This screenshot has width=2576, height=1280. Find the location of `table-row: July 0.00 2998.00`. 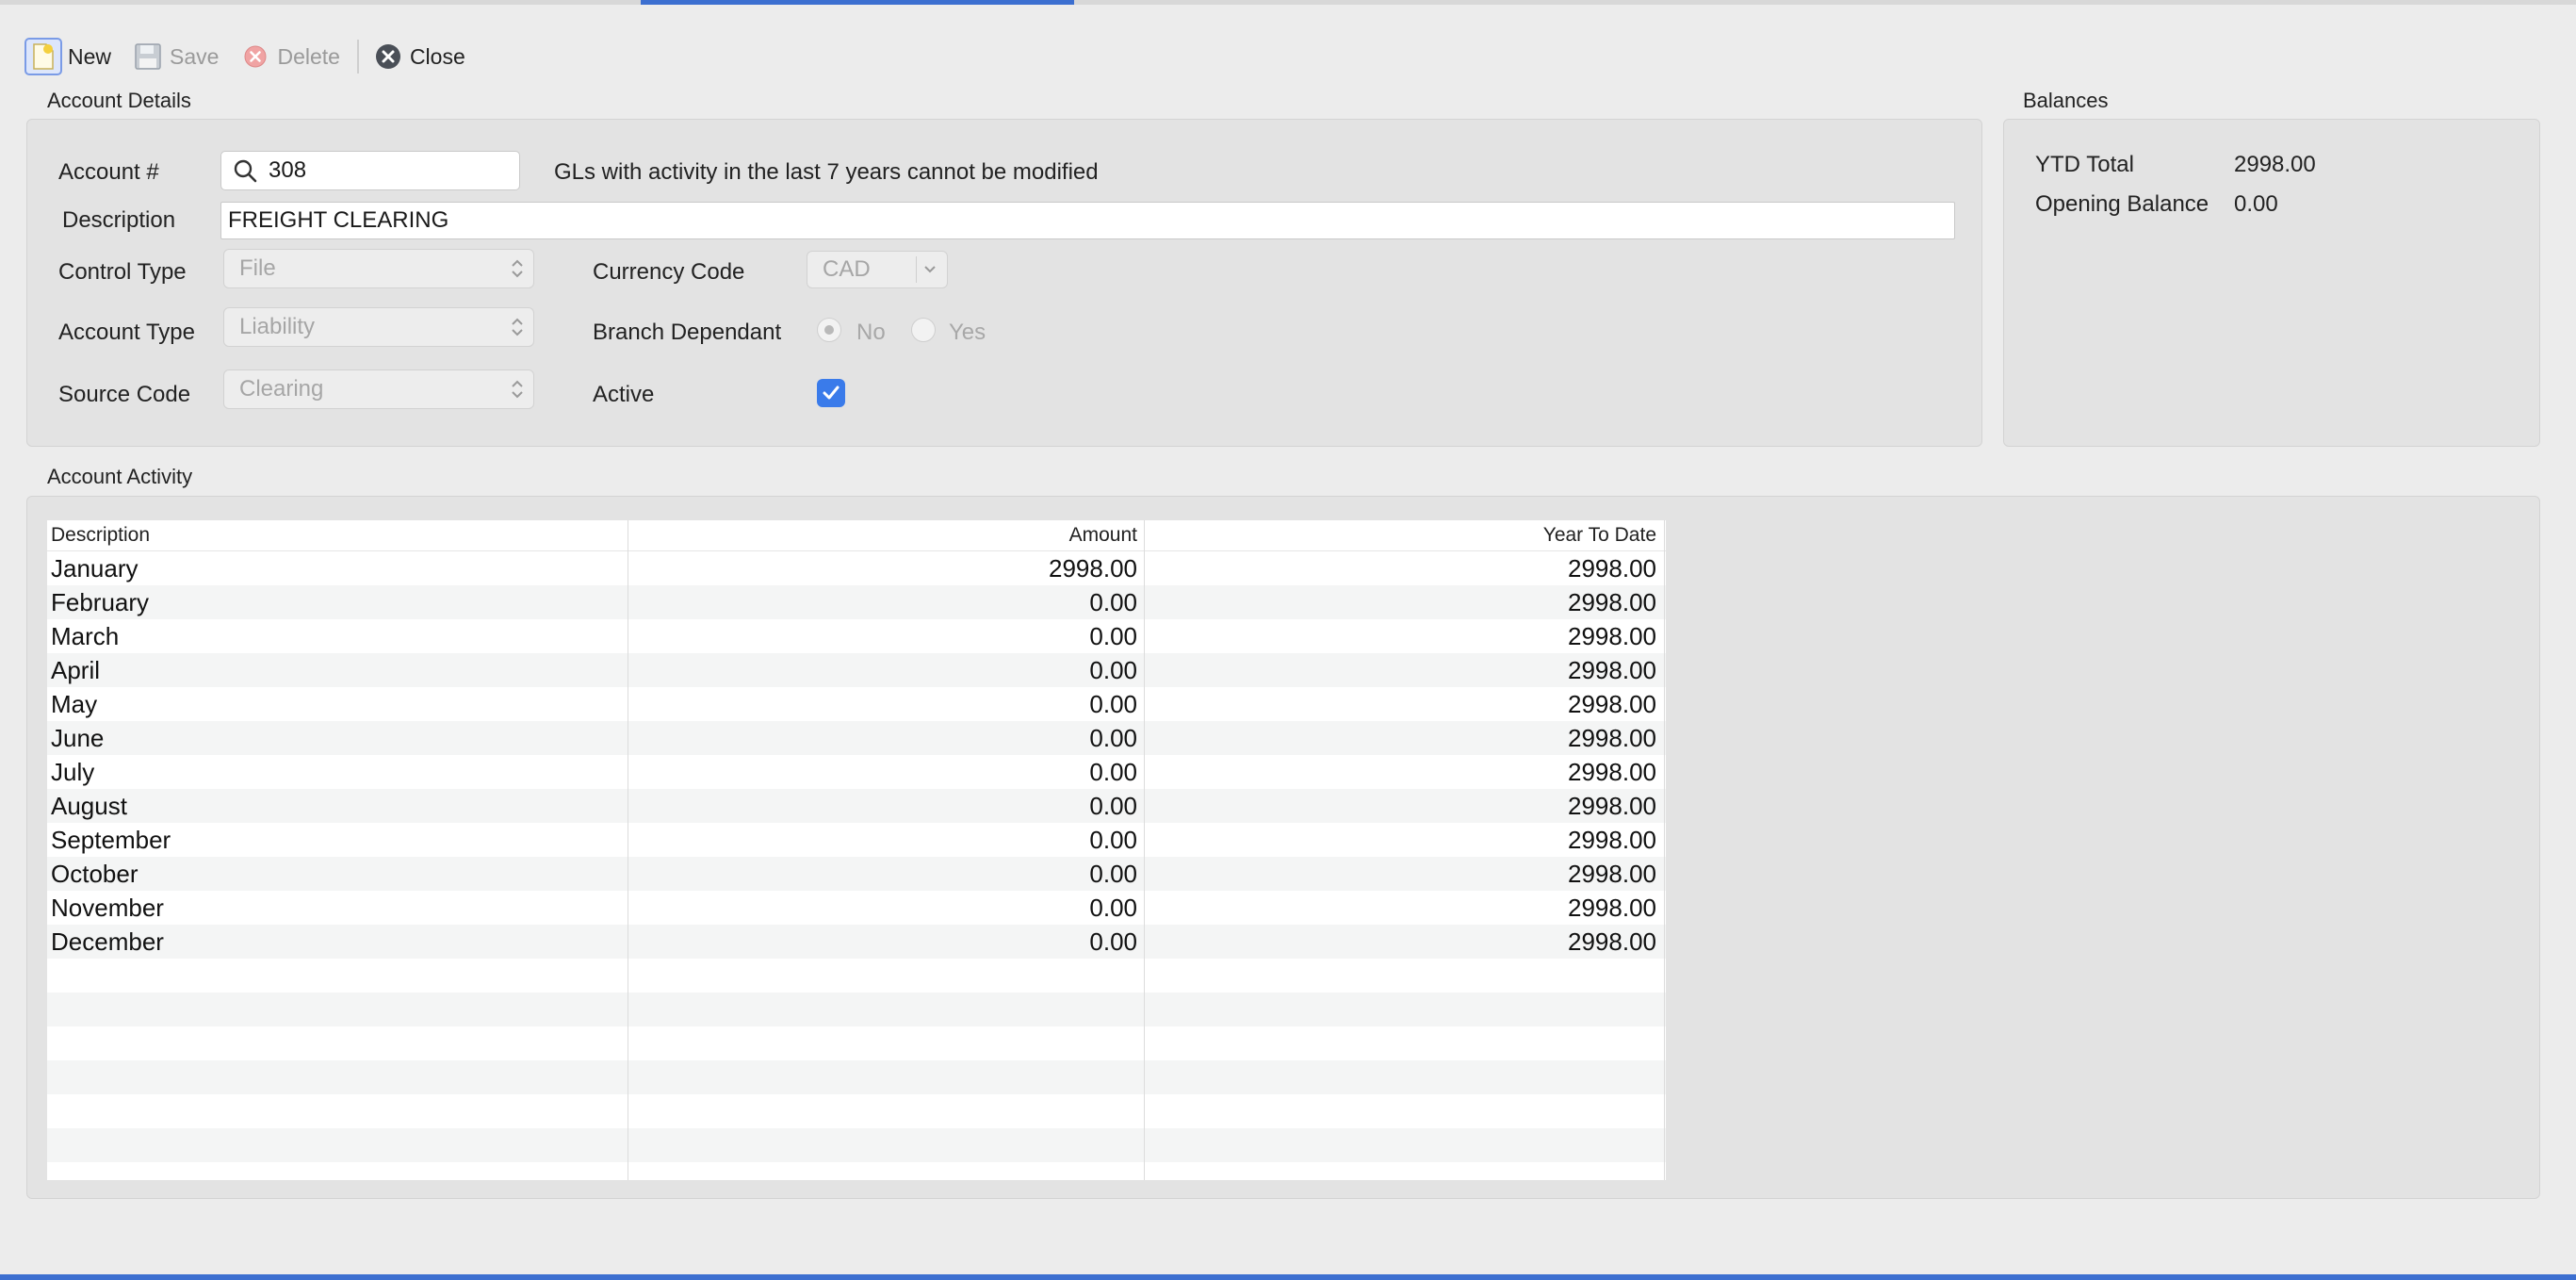

table-row: July 0.00 2998.00 is located at coordinates (856, 772).